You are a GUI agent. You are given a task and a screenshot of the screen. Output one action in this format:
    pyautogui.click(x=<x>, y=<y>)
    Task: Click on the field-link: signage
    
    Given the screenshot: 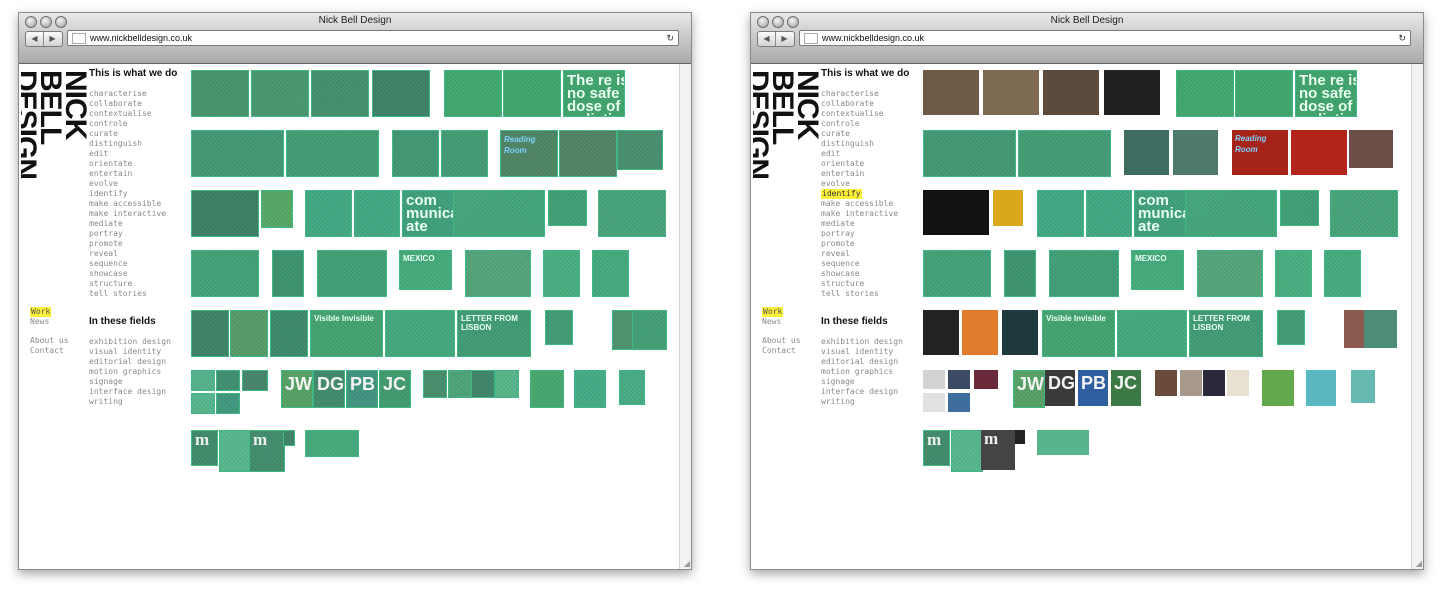 What is the action you would take?
    pyautogui.click(x=862, y=382)
    